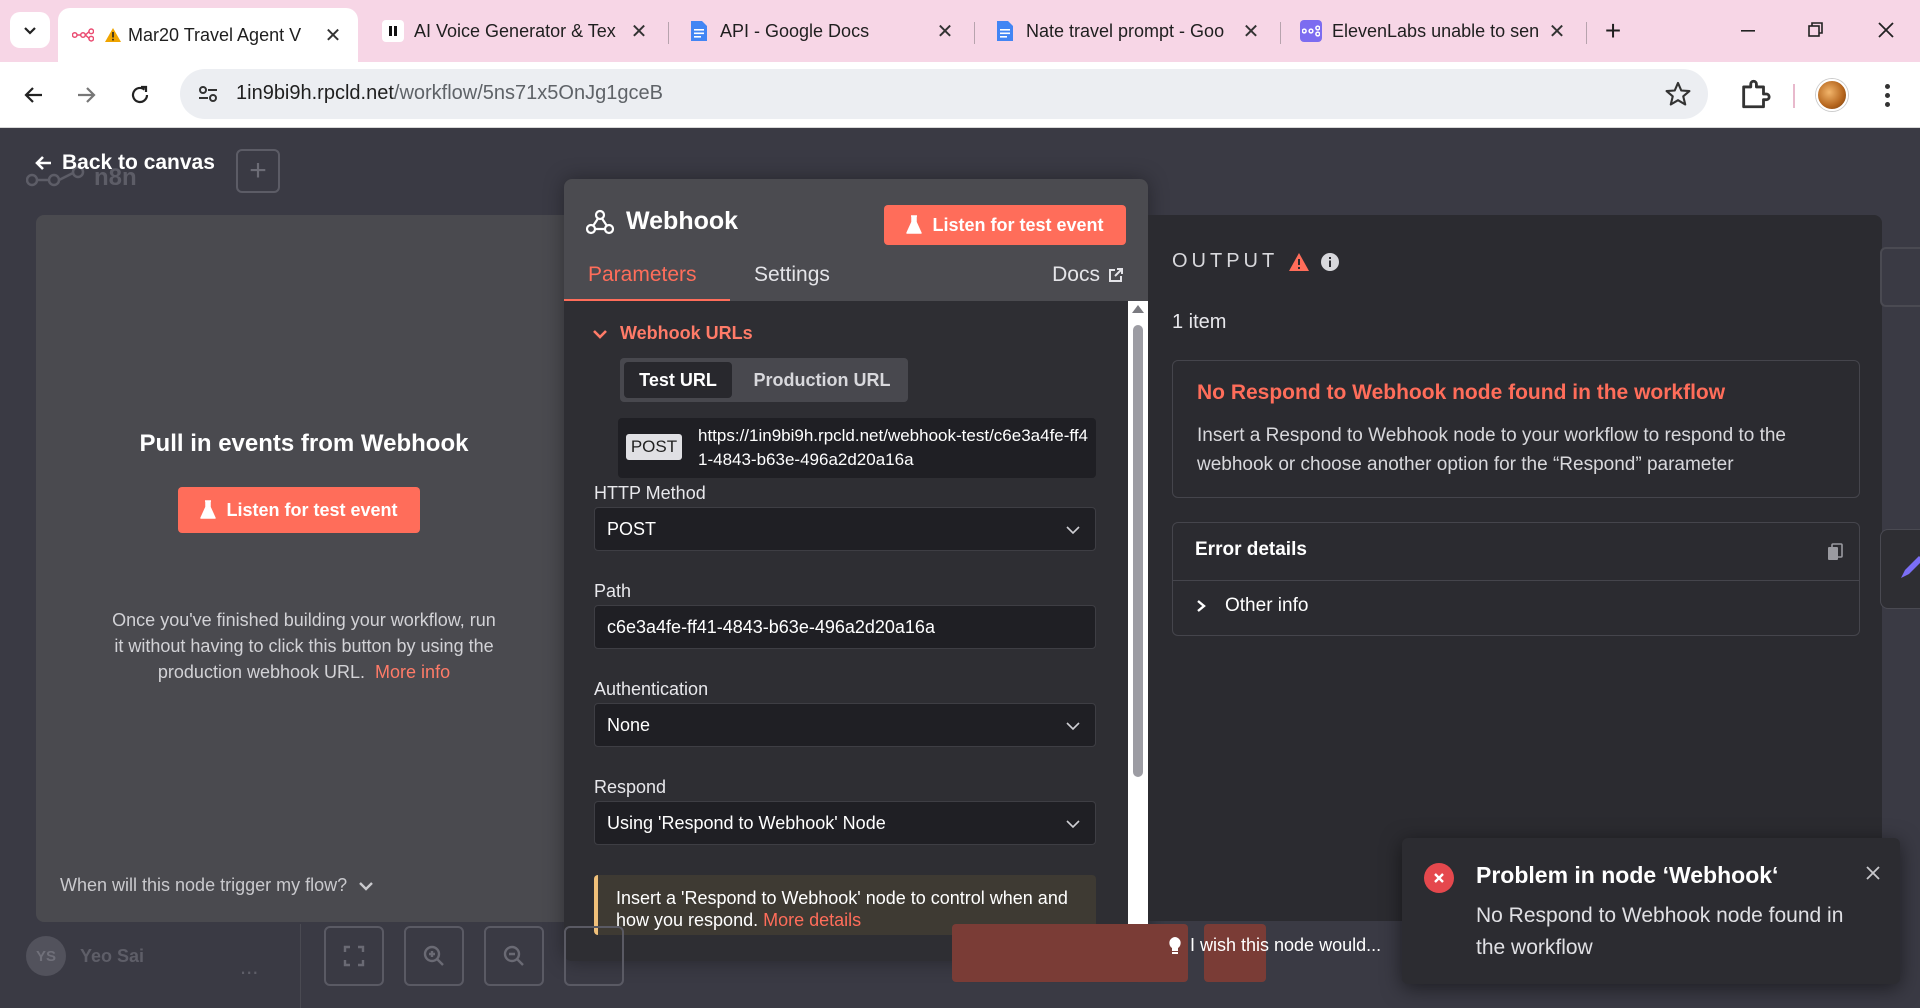 This screenshot has height=1008, width=1920. I want to click on docs-link: Docs, so click(1088, 275).